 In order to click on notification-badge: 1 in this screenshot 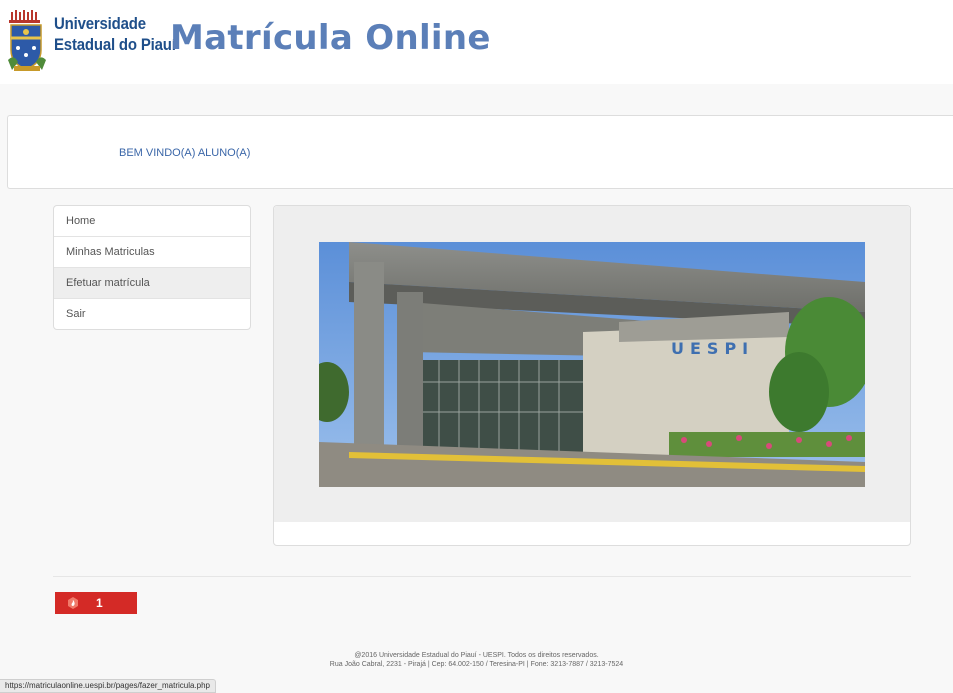, I will do `click(96, 603)`.